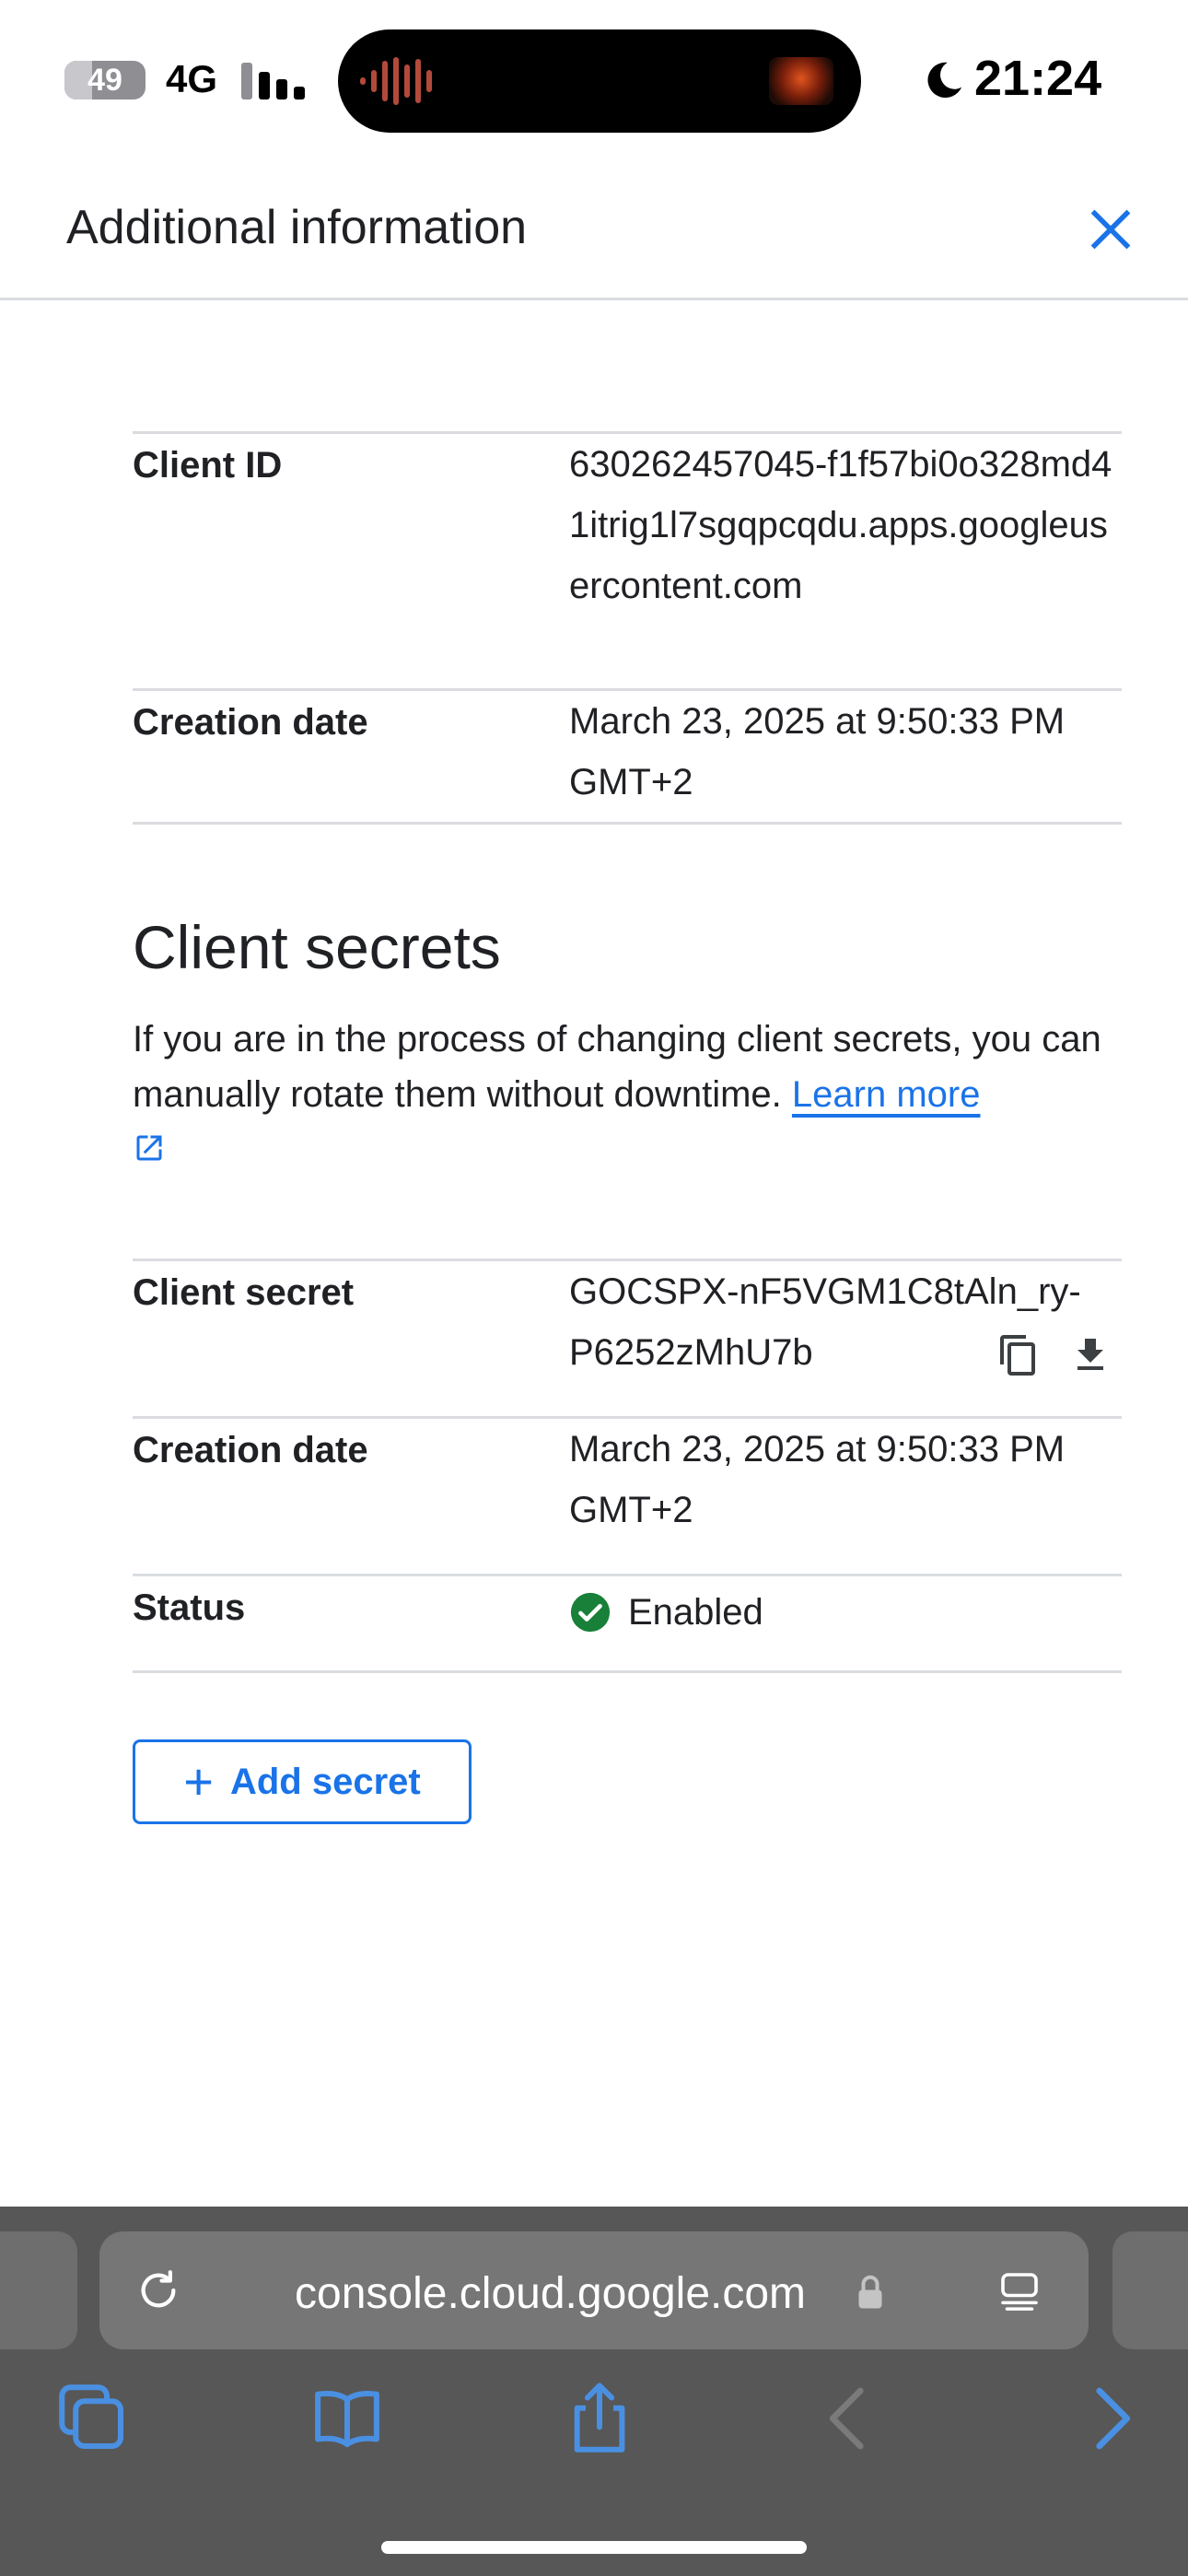 Image resolution: width=1188 pixels, height=2576 pixels. I want to click on signal-icon, so click(273, 81).